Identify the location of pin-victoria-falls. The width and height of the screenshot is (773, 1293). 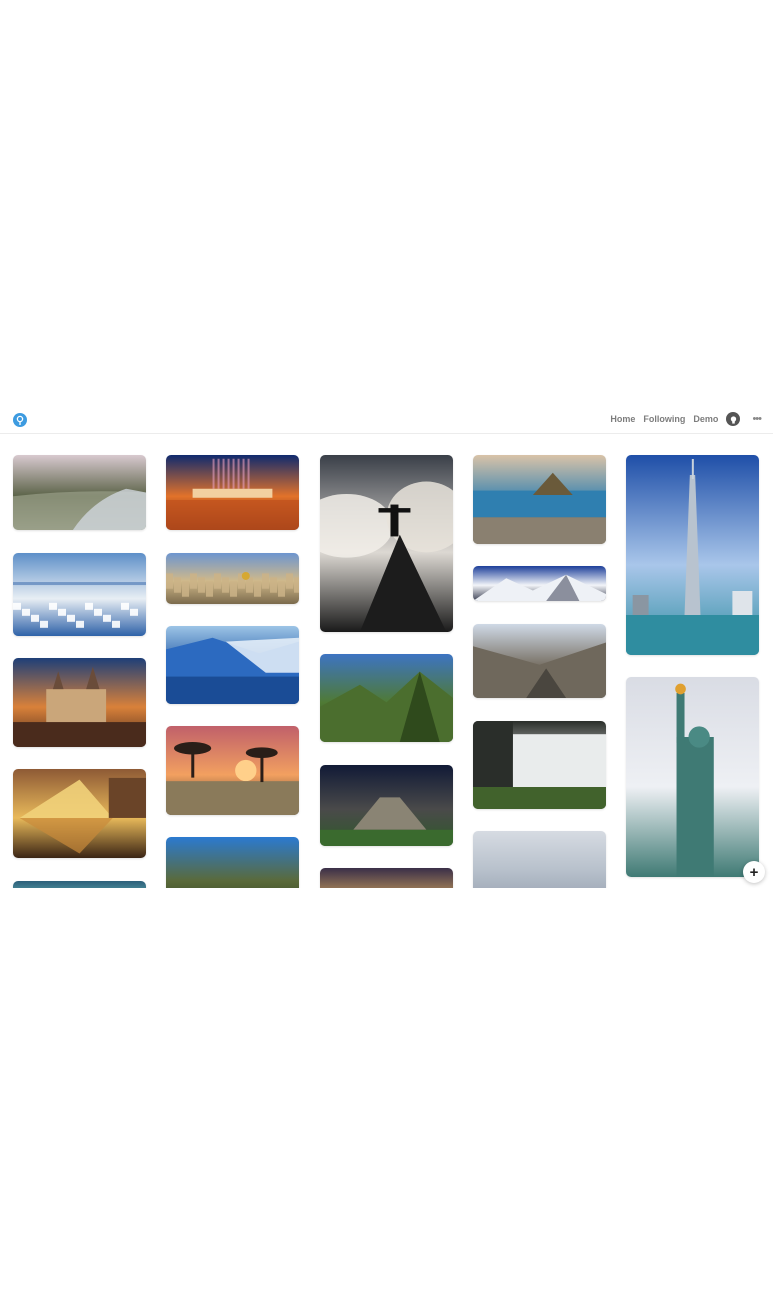
(539, 765).